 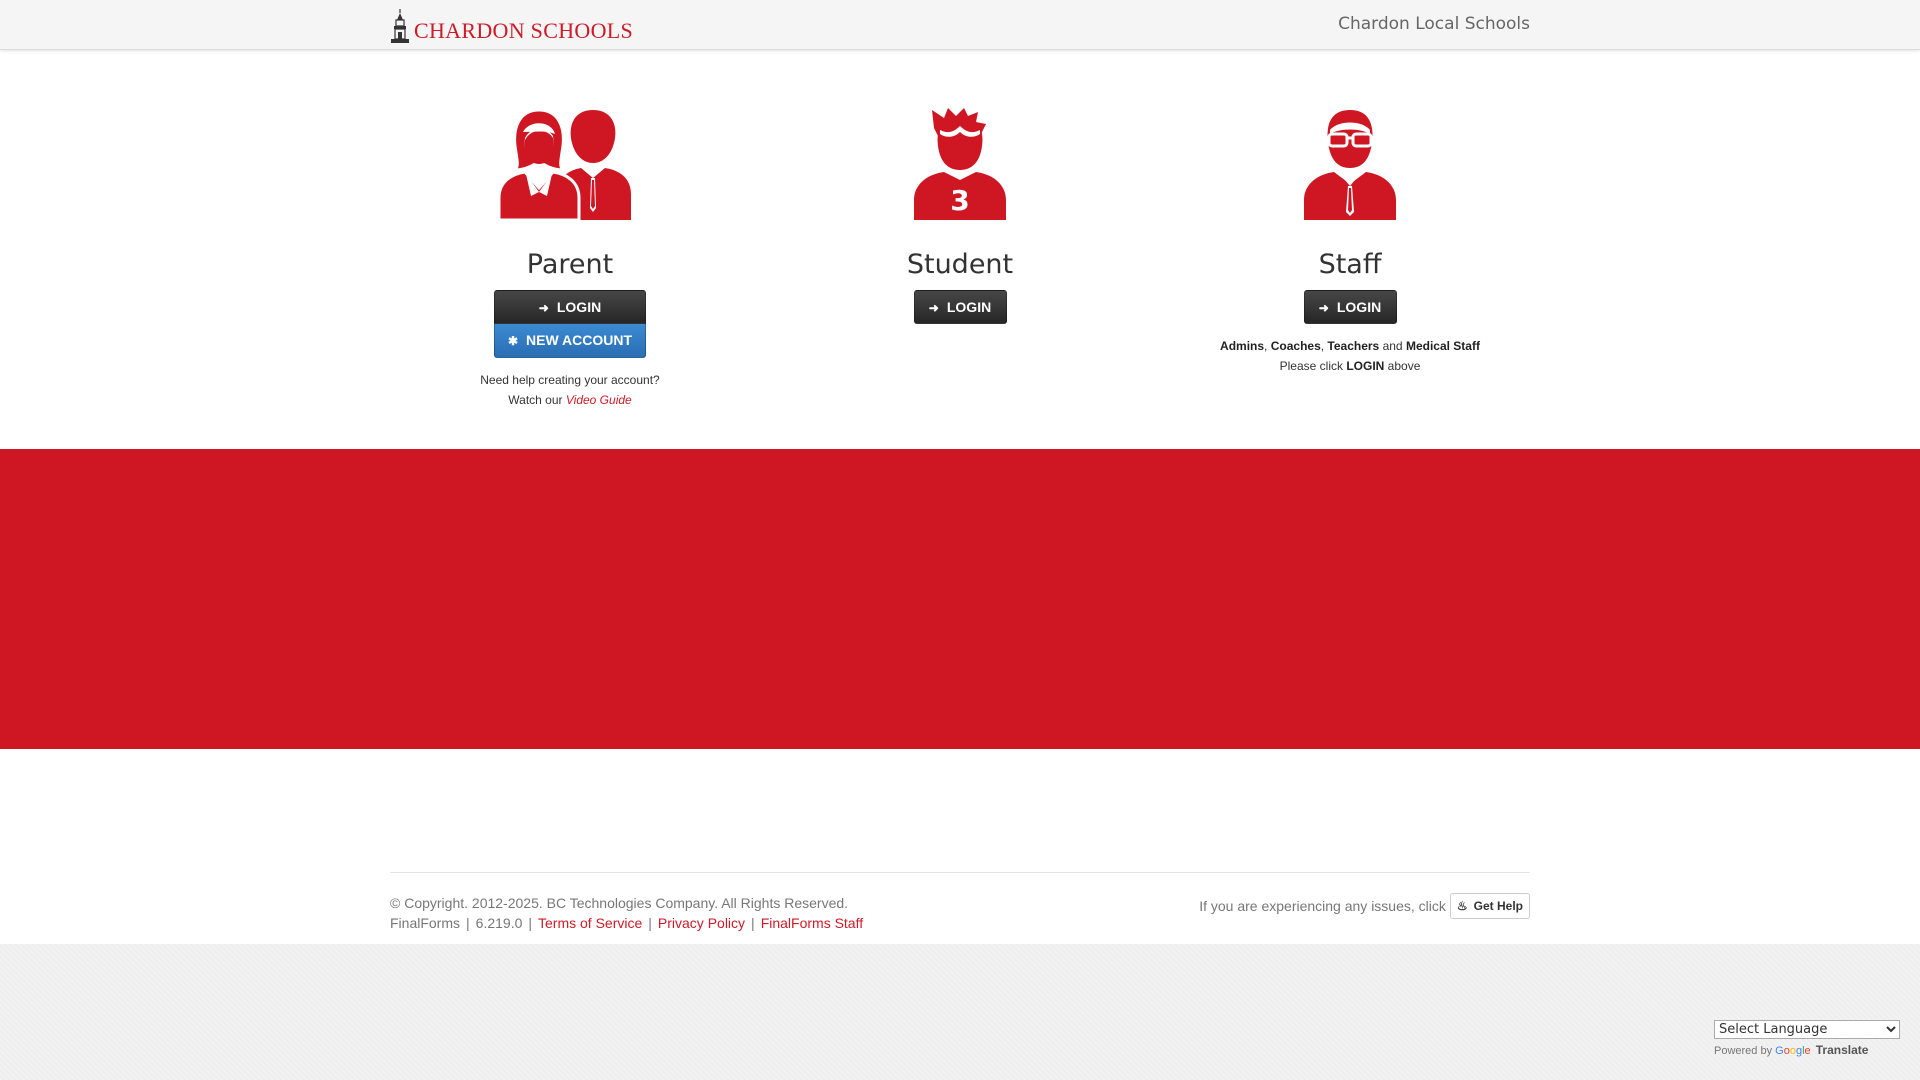 I want to click on note-above: above, so click(x=1404, y=365).